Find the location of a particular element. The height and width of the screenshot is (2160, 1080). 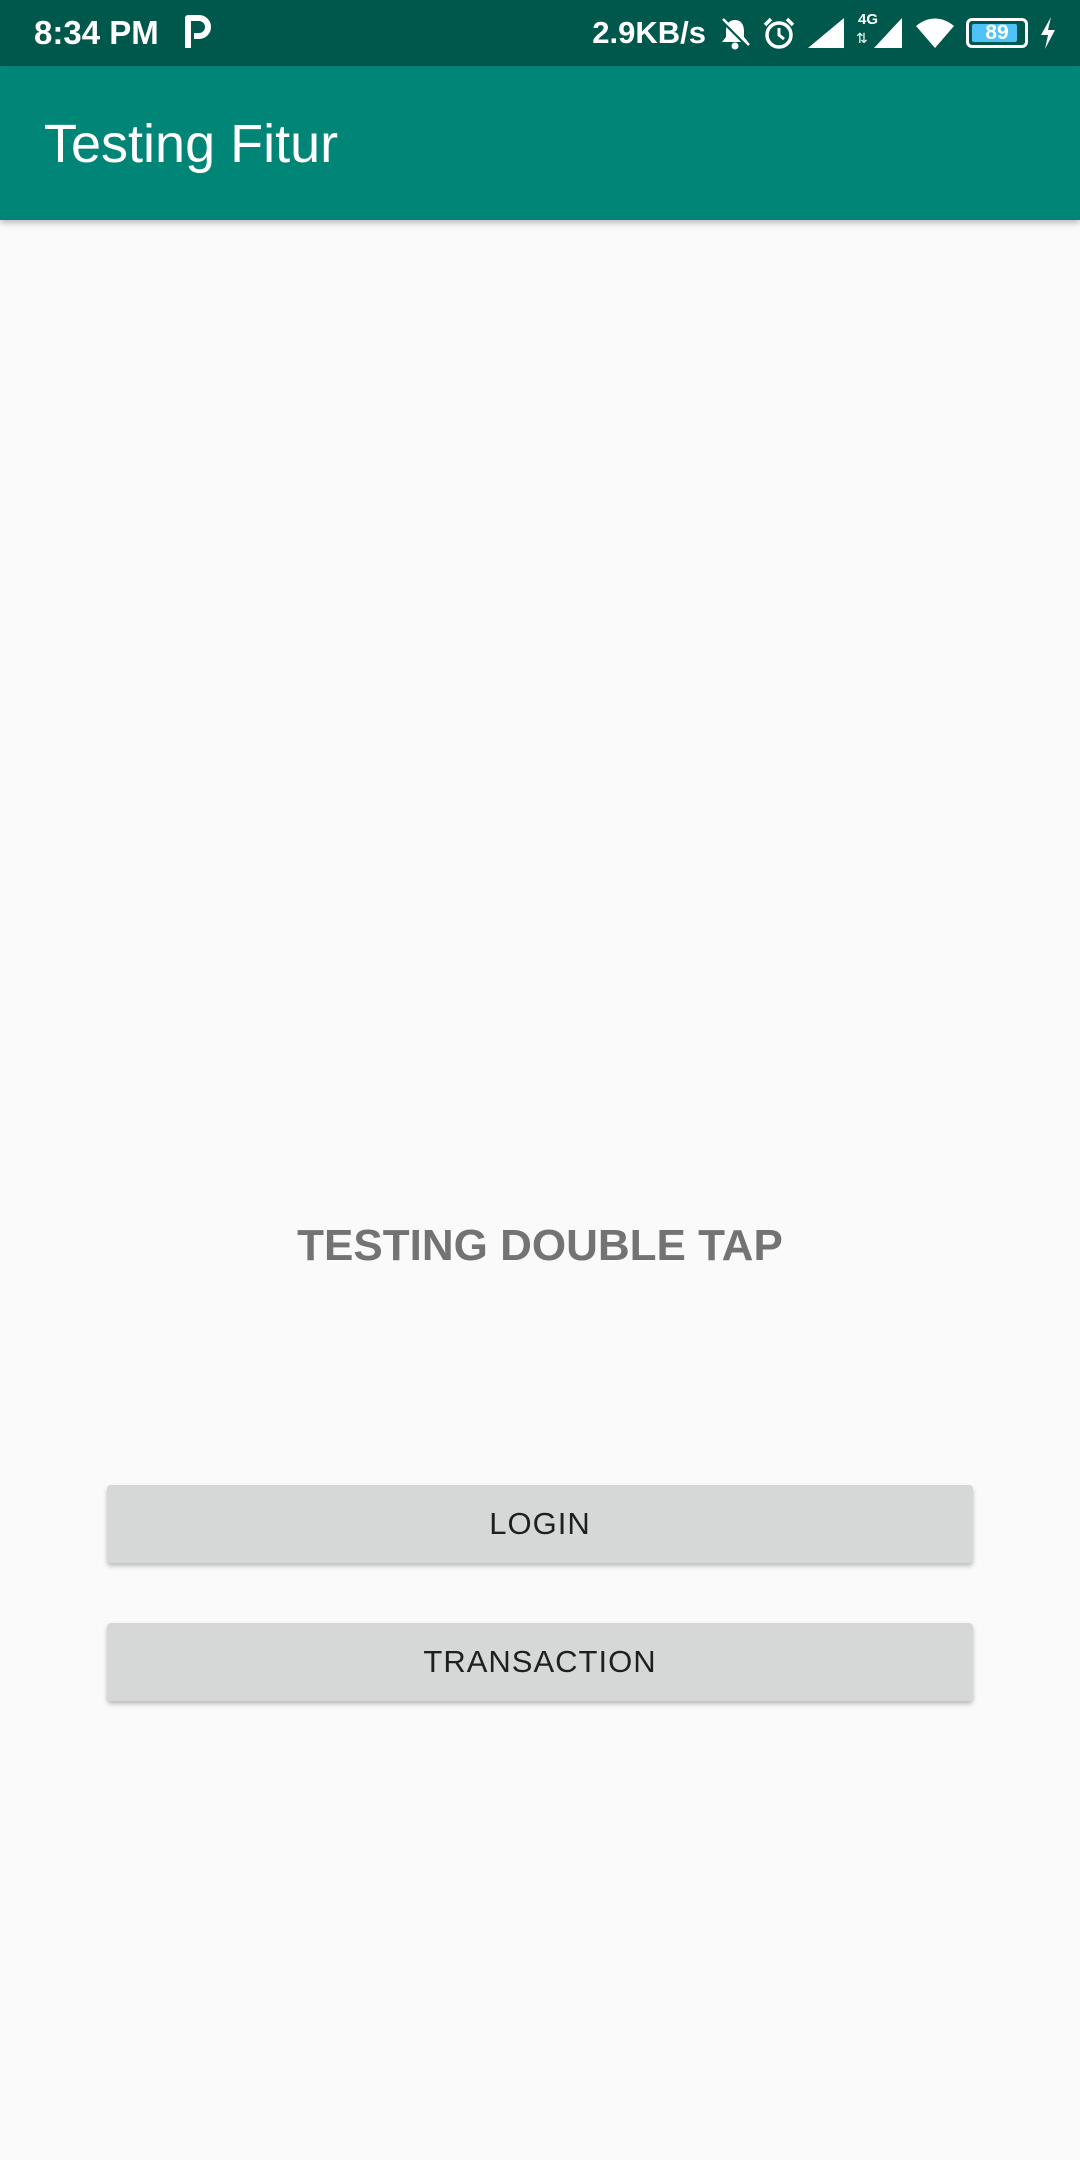

status-bar: 8:34 PM 2.9KB/s 4G ⇅ 89 is located at coordinates (540, 33).